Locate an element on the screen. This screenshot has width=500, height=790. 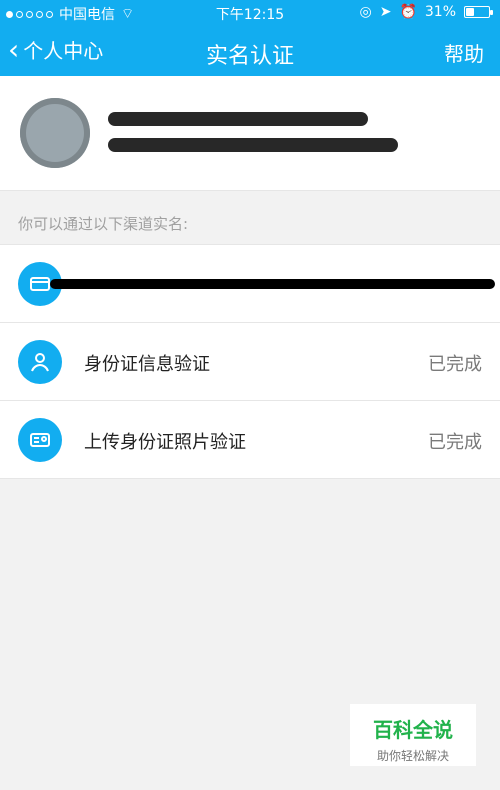
location-icon: ➤ is located at coordinates (385, 12).